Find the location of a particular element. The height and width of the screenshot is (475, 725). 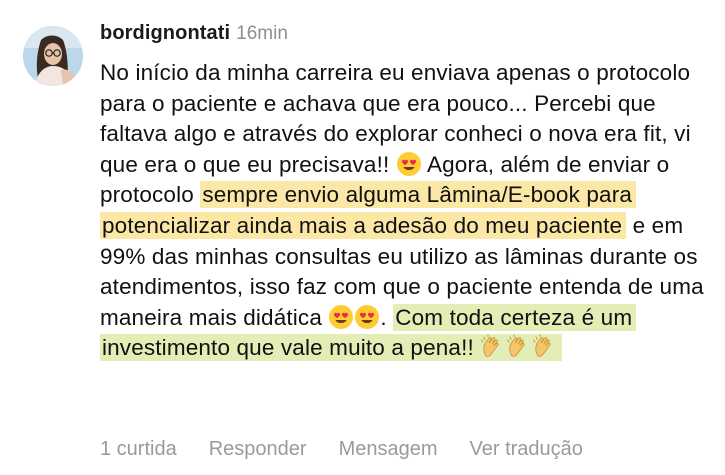

comment-header: bordignontati 16min is located at coordinates (194, 39).